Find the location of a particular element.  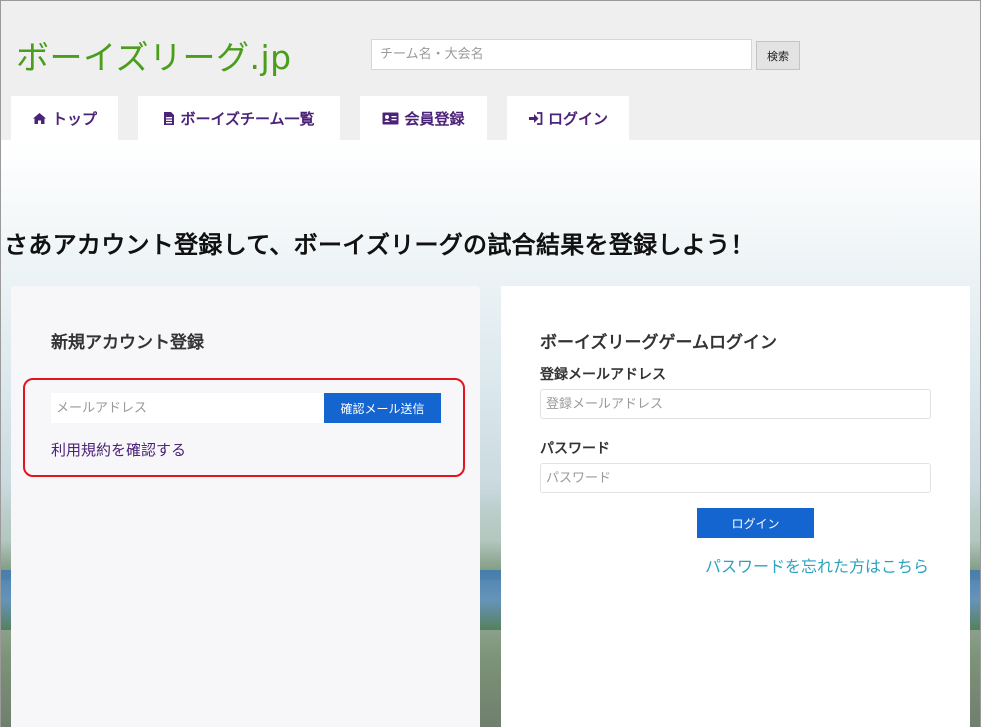

tab-label: ログイン is located at coordinates (577, 118).